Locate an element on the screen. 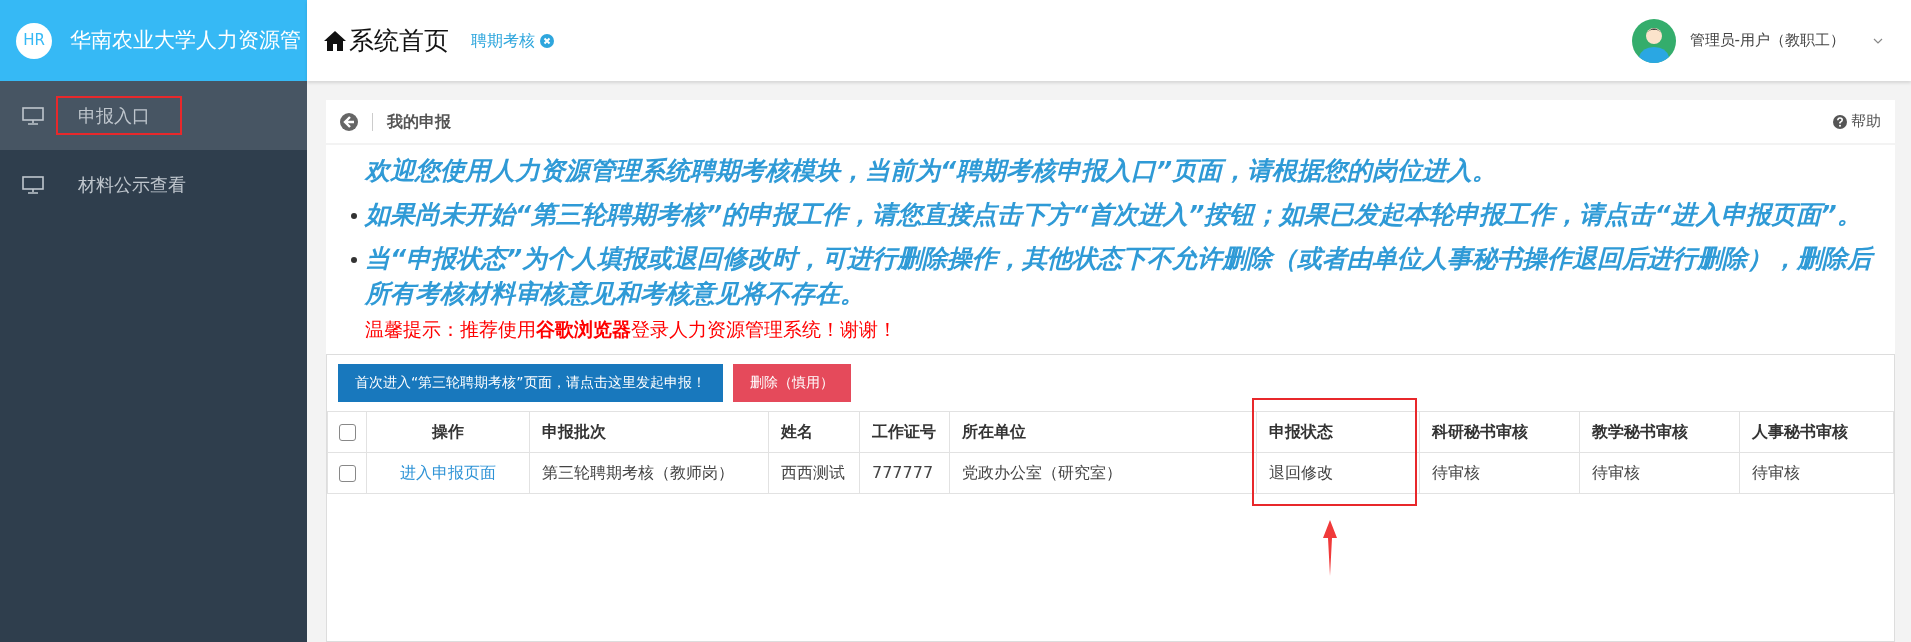 The image size is (1911, 642). user-avatar is located at coordinates (1653, 40).